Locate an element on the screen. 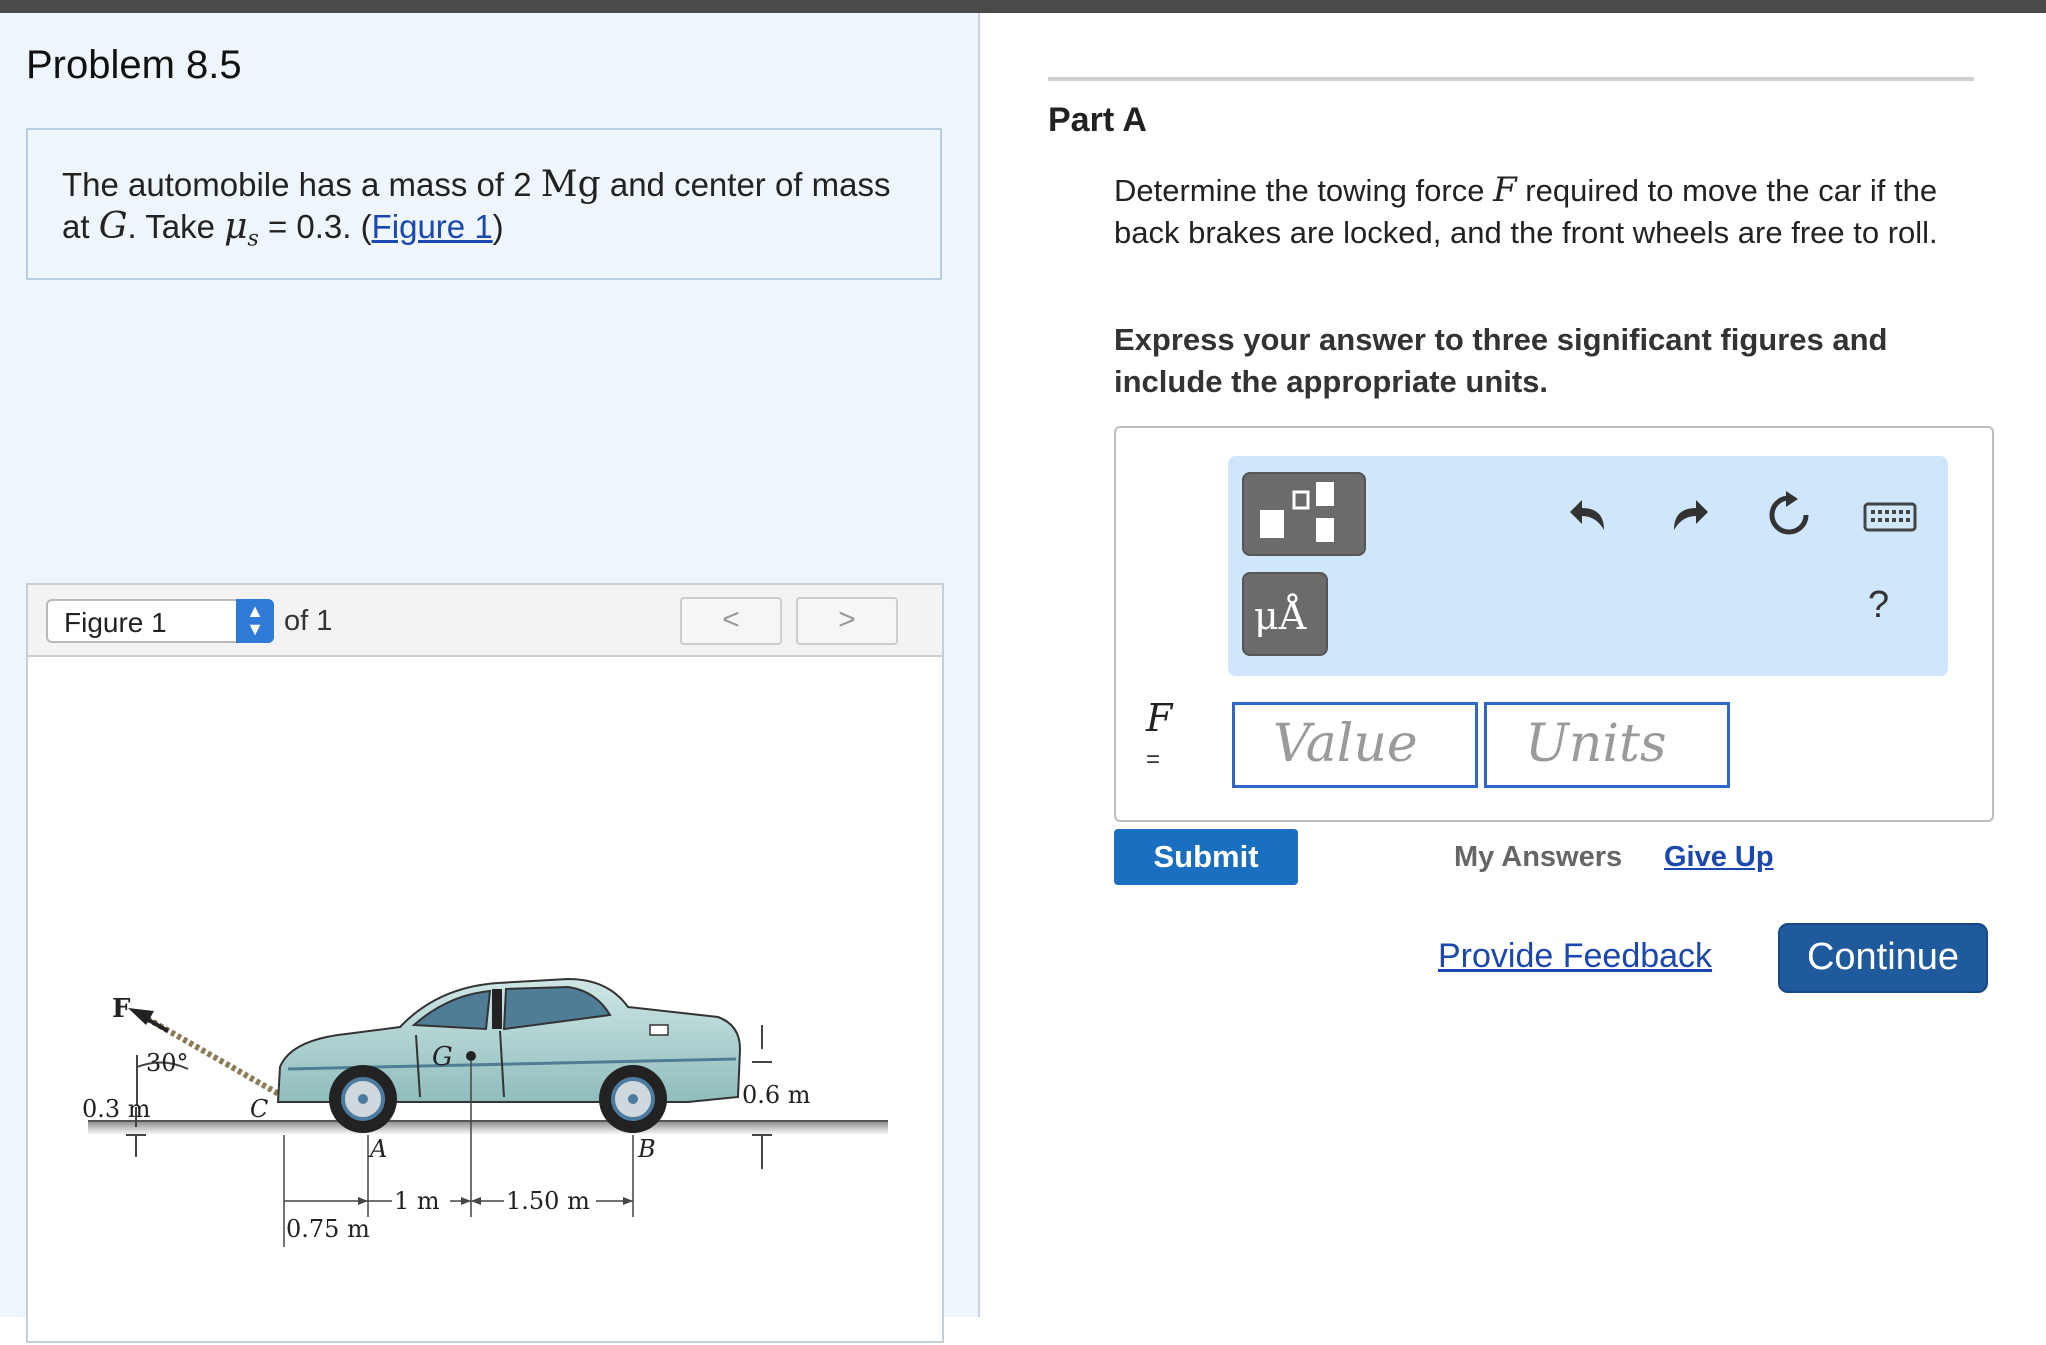 Image resolution: width=2046 pixels, height=1345 pixels. statement-text: = 0.3. ( is located at coordinates (315, 226).